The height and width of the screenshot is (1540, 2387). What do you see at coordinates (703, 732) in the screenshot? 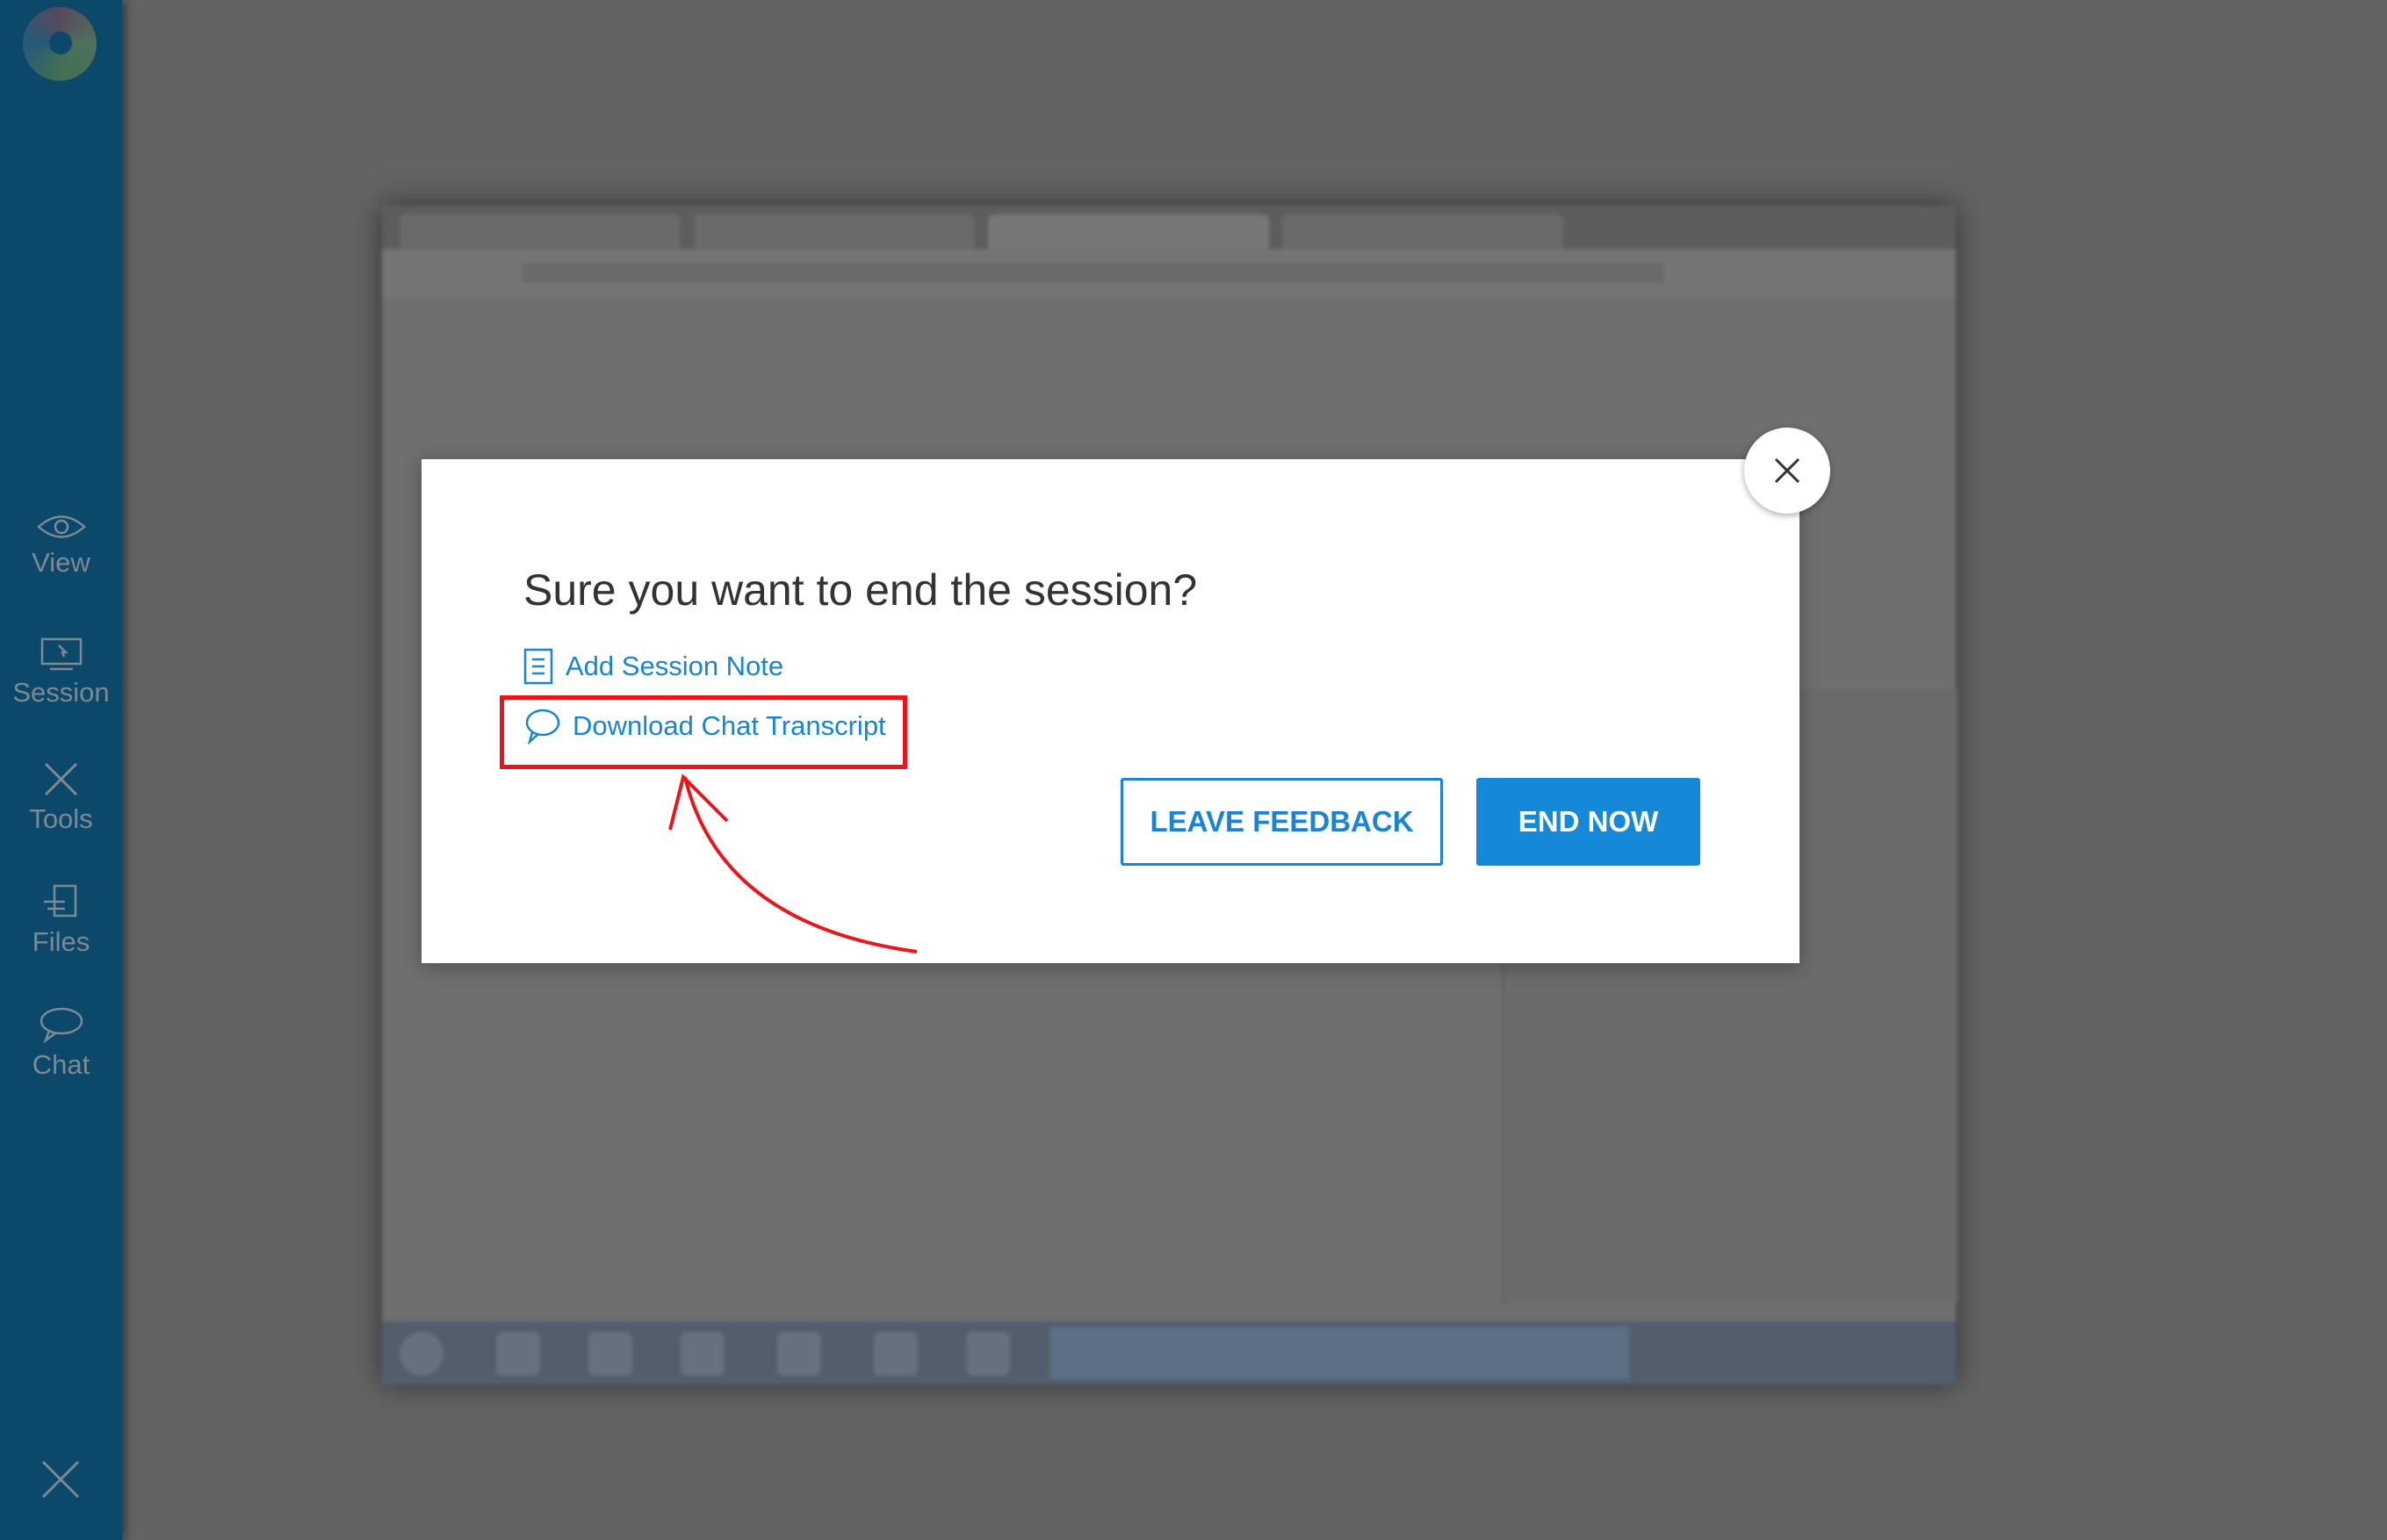
I see `highlight-box` at bounding box center [703, 732].